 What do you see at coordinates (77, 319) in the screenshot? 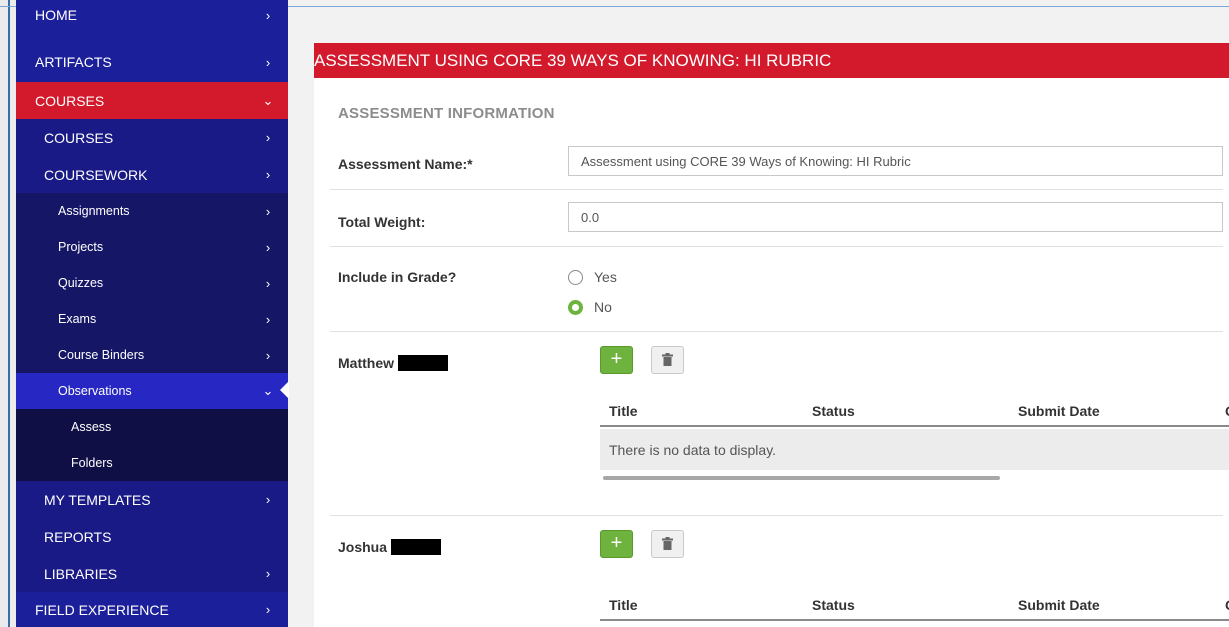
I see `sidebar-item-label: Exams` at bounding box center [77, 319].